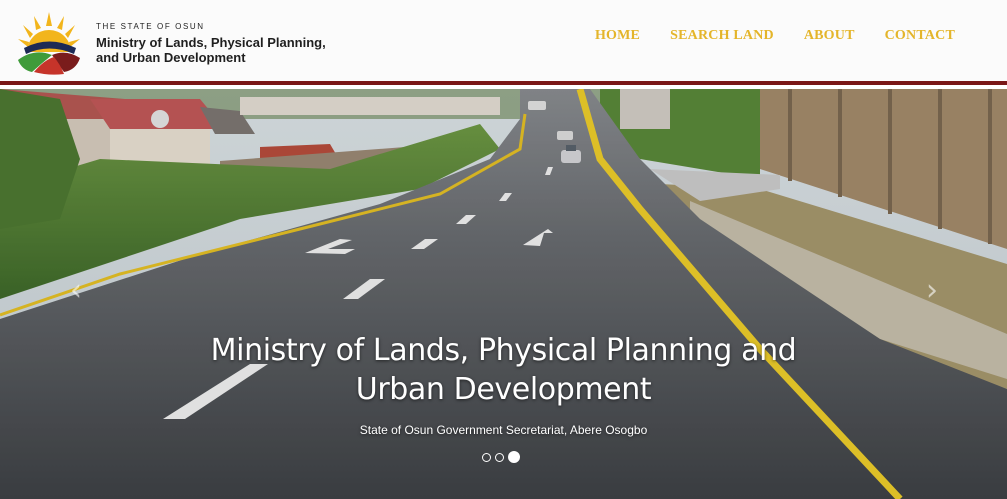 The image size is (1007, 499). I want to click on osun-sun-logo-icon, so click(49, 43).